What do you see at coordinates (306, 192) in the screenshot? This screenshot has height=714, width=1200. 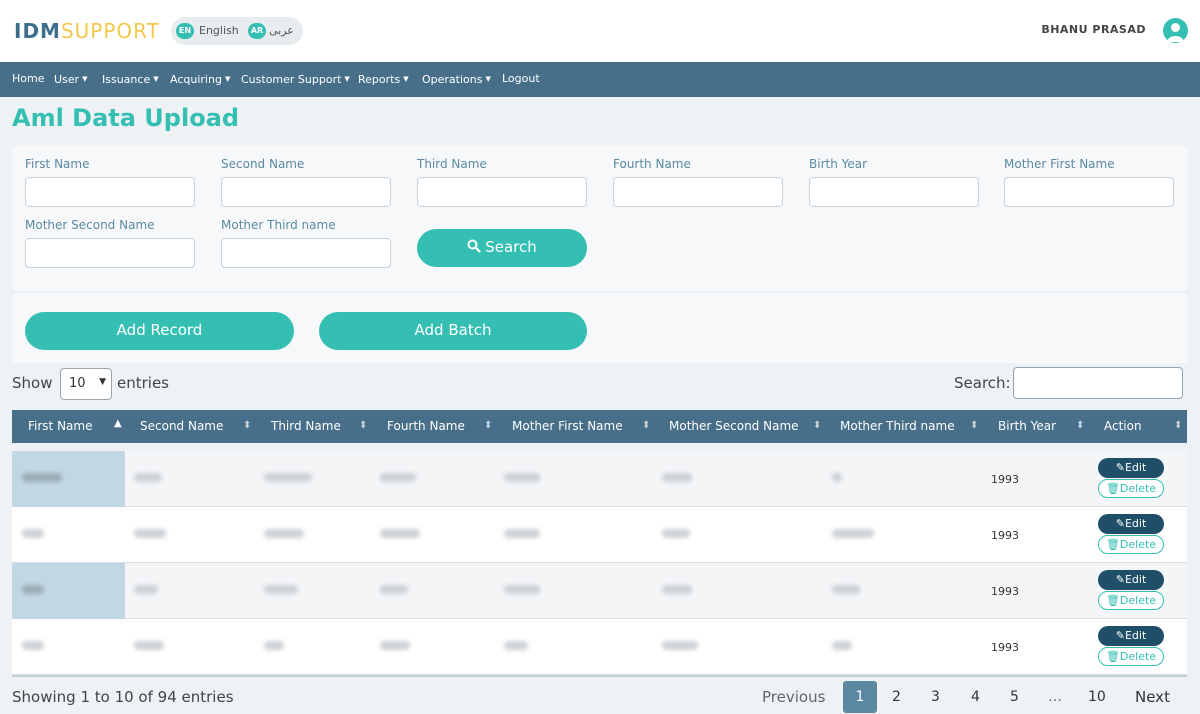 I see `second-name-input` at bounding box center [306, 192].